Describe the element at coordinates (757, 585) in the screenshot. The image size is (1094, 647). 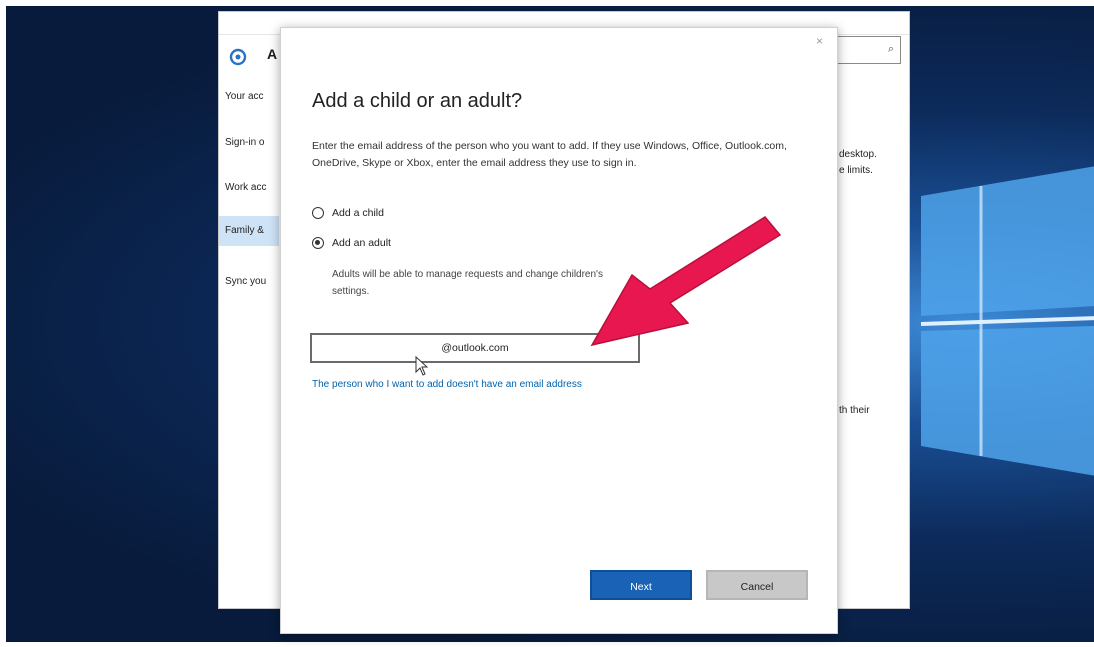
I see `cancel-button: Cancel` at that location.